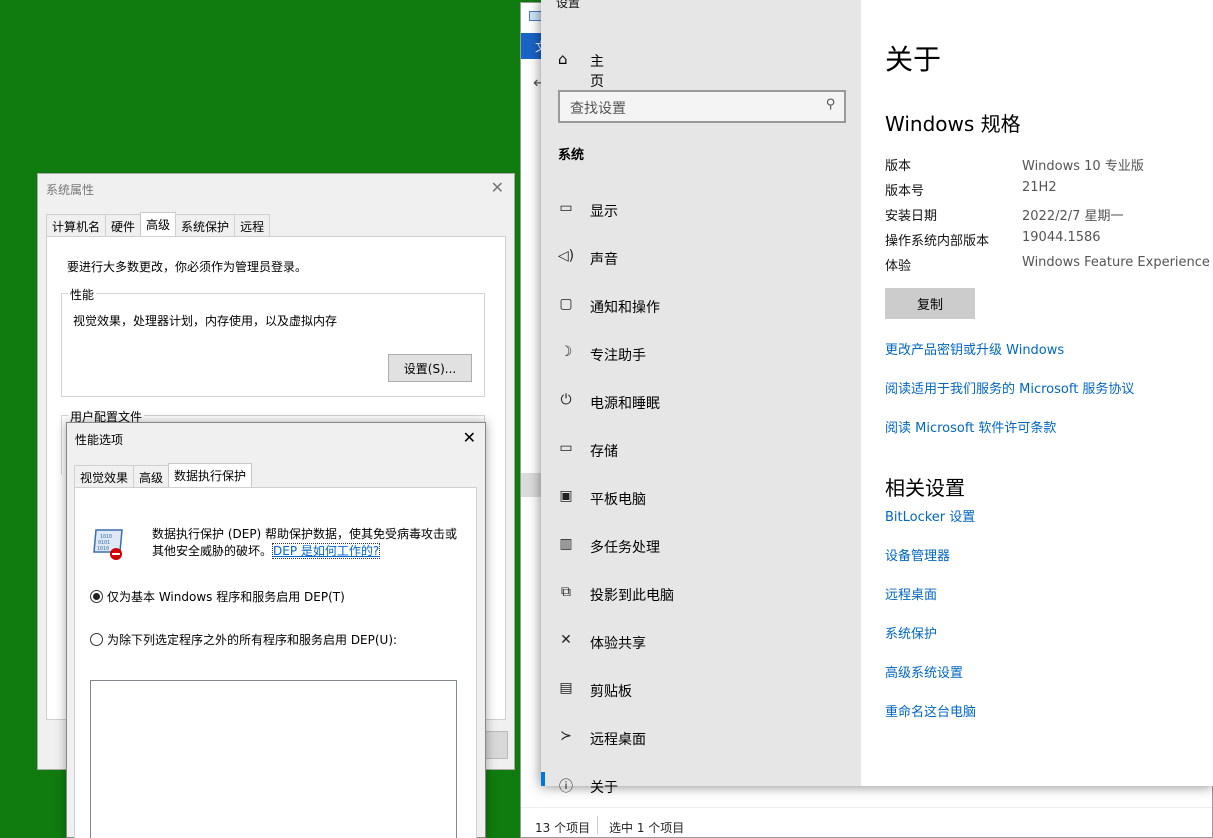 Image resolution: width=1213 pixels, height=838 pixels. What do you see at coordinates (701, 643) in the screenshot?
I see `nav-item-9: ✕ 体验共享` at bounding box center [701, 643].